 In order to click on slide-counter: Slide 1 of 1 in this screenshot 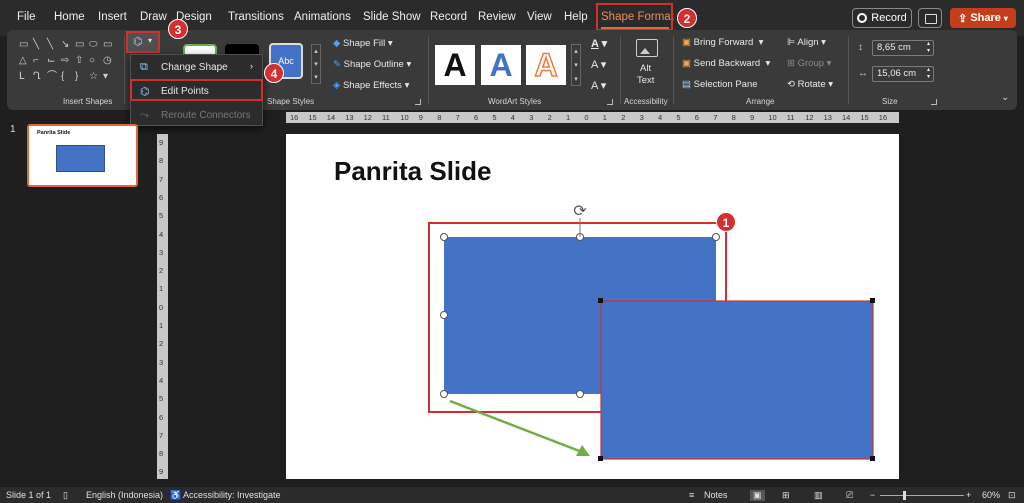, I will do `click(29, 495)`.